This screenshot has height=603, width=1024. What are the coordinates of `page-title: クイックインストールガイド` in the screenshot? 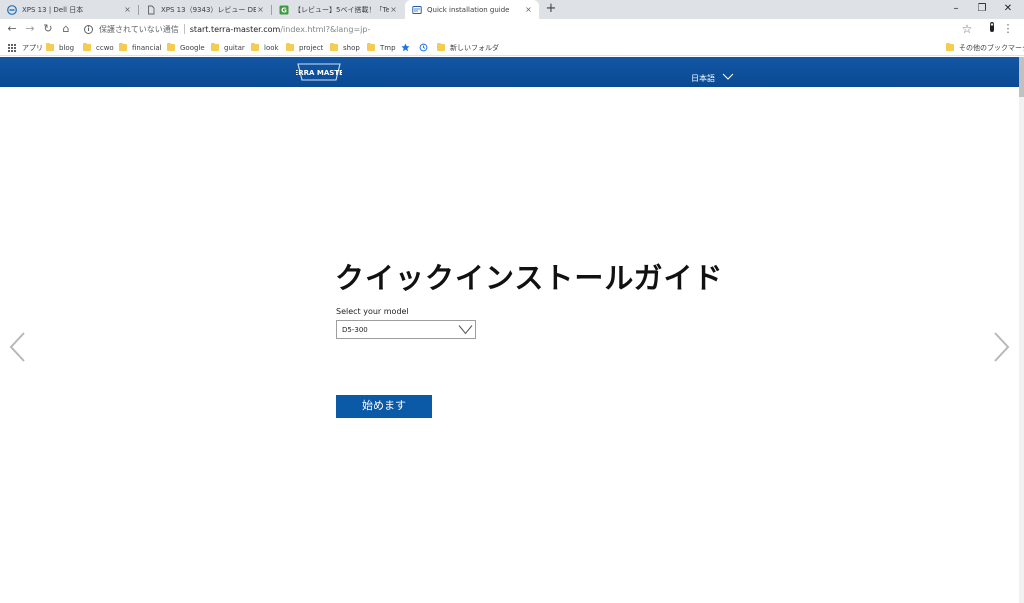 It's located at (529, 278).